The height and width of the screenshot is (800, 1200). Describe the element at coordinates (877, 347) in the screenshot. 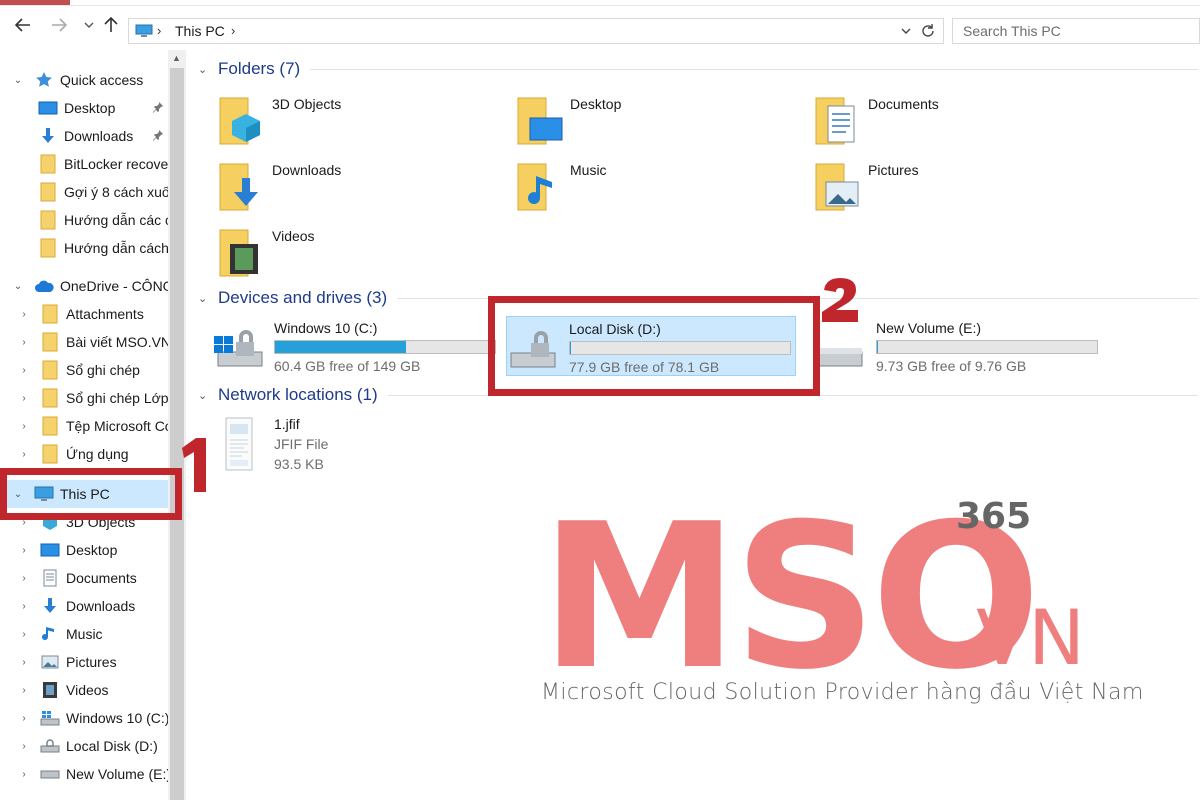

I see `drive-usage-fill` at that location.